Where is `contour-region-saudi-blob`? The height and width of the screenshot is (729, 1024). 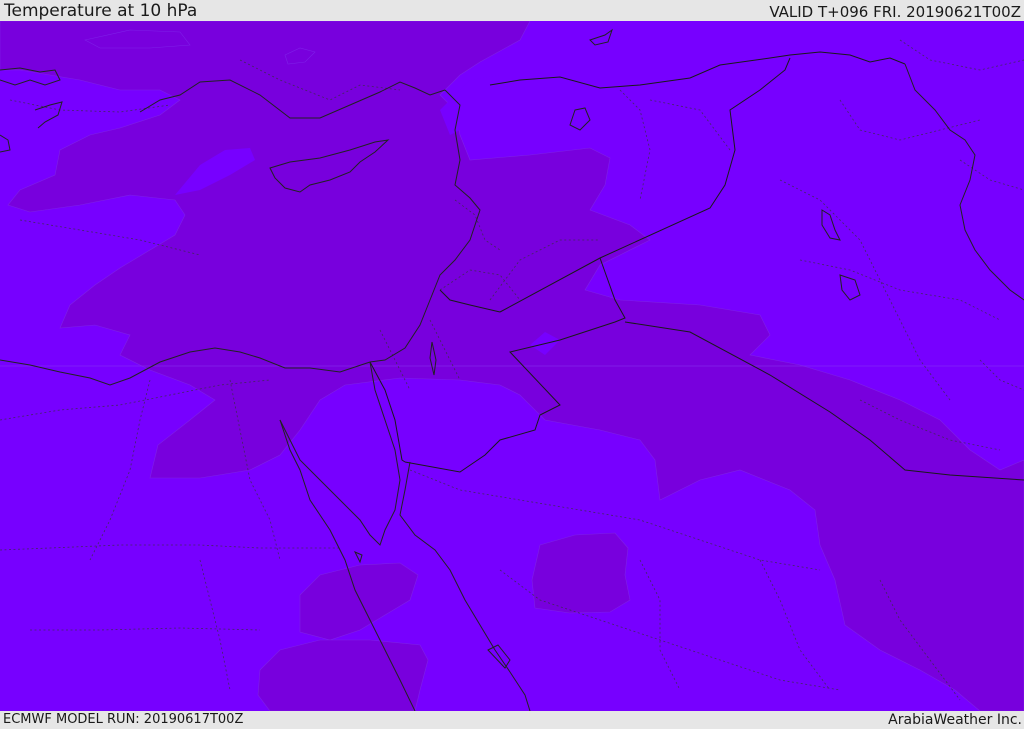 contour-region-saudi-blob is located at coordinates (581, 573).